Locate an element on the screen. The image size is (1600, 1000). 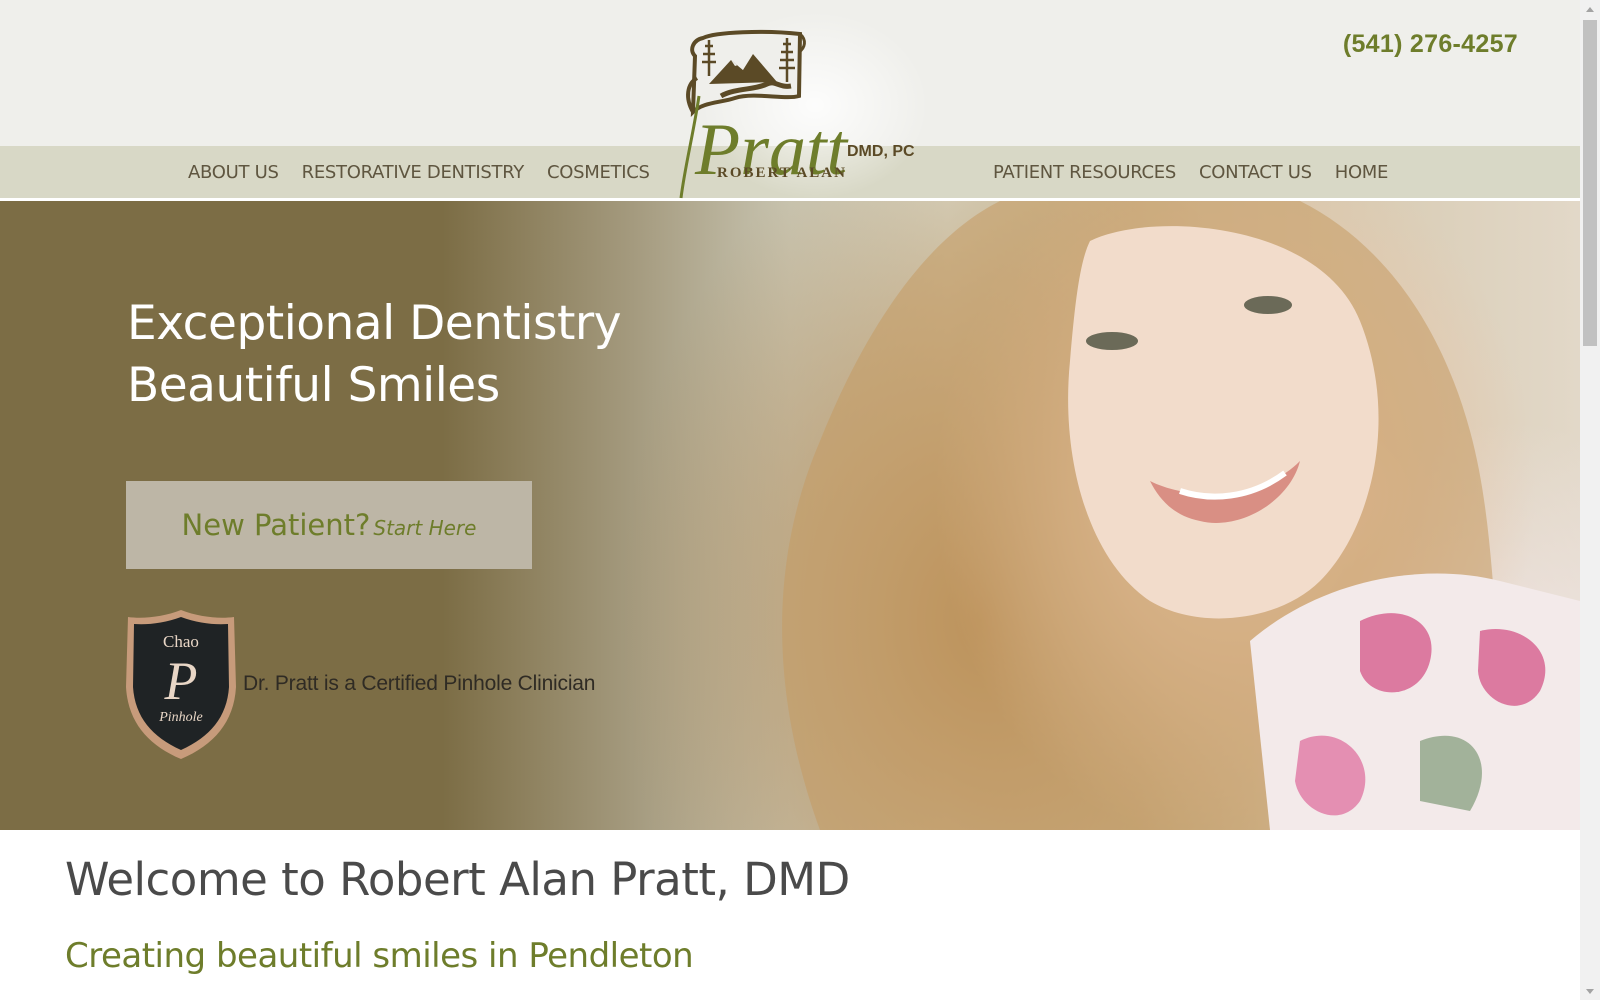
cta-sub-label: Start Here is located at coordinates (425, 528).